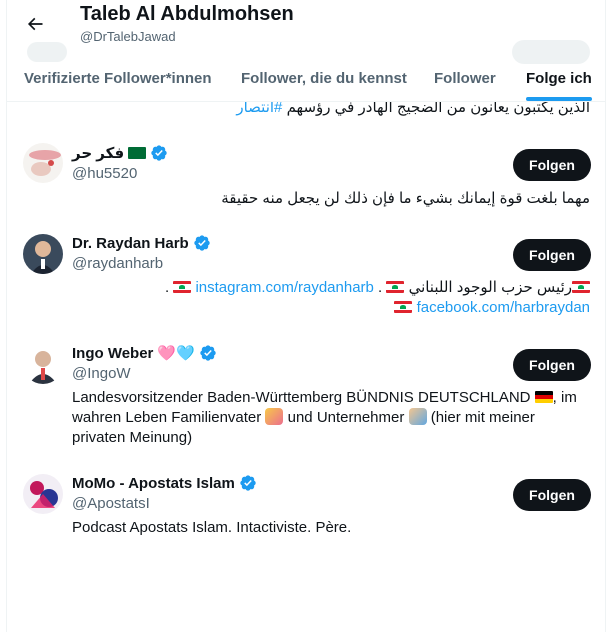 This screenshot has height=632, width=612. Describe the element at coordinates (176, 353) in the screenshot. I see `heart-emoji: 🩷🩵` at that location.